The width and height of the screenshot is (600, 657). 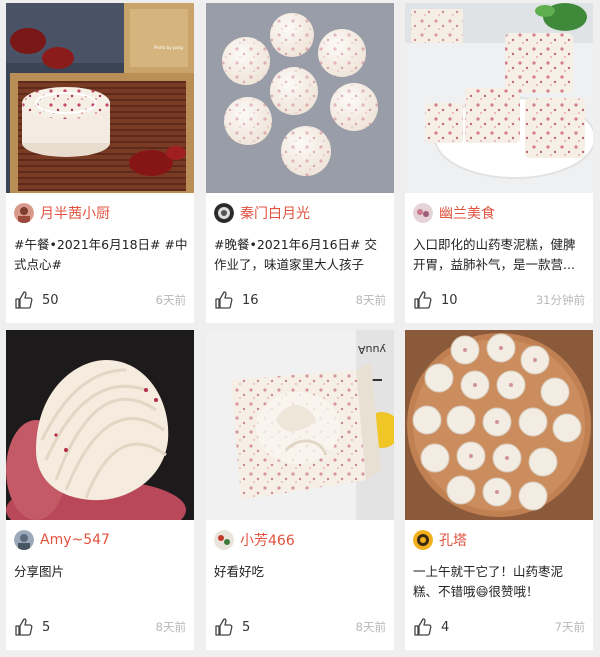 I want to click on author: 孔塔, so click(x=440, y=540).